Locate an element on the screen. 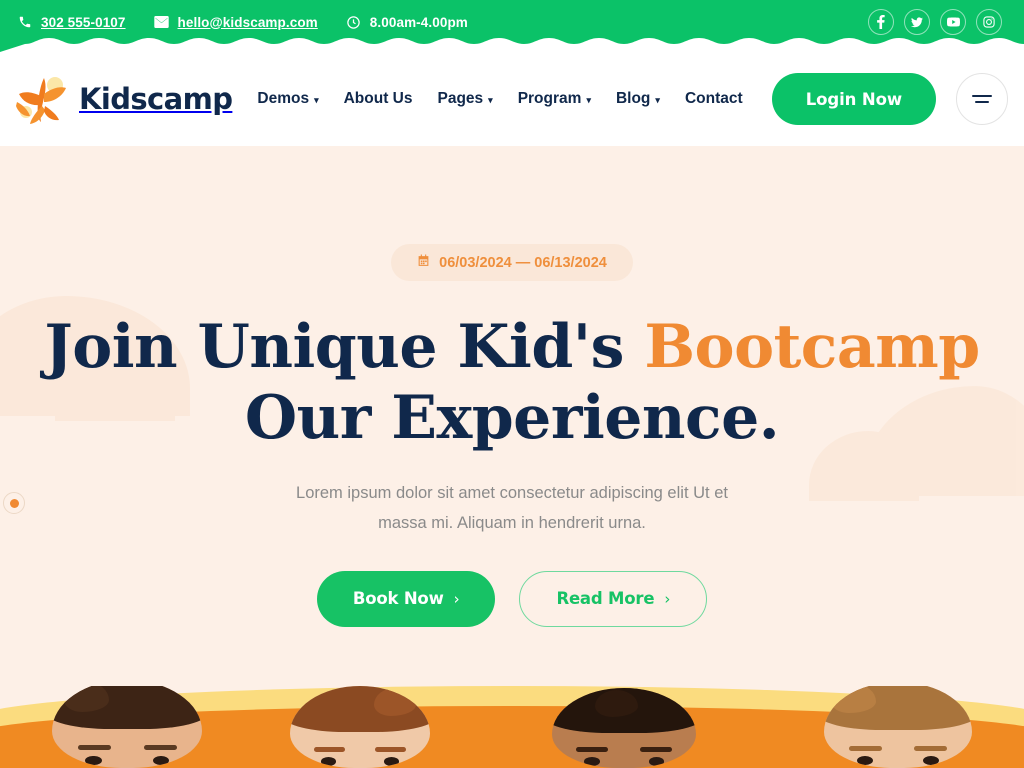  headline-accent-word: Bootcamp is located at coordinates (812, 347).